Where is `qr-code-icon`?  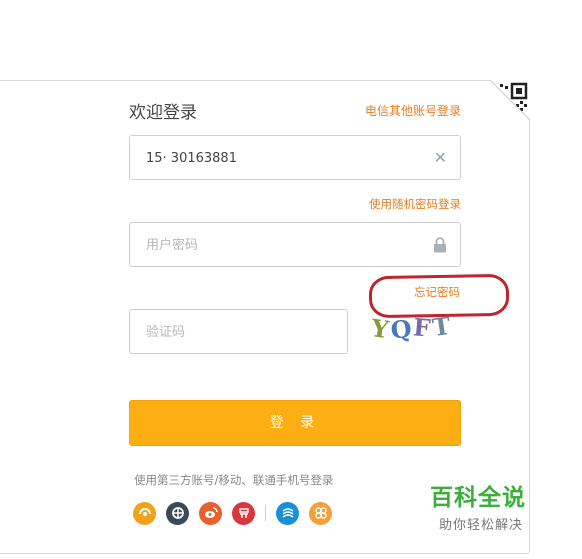 qr-code-icon is located at coordinates (510, 100).